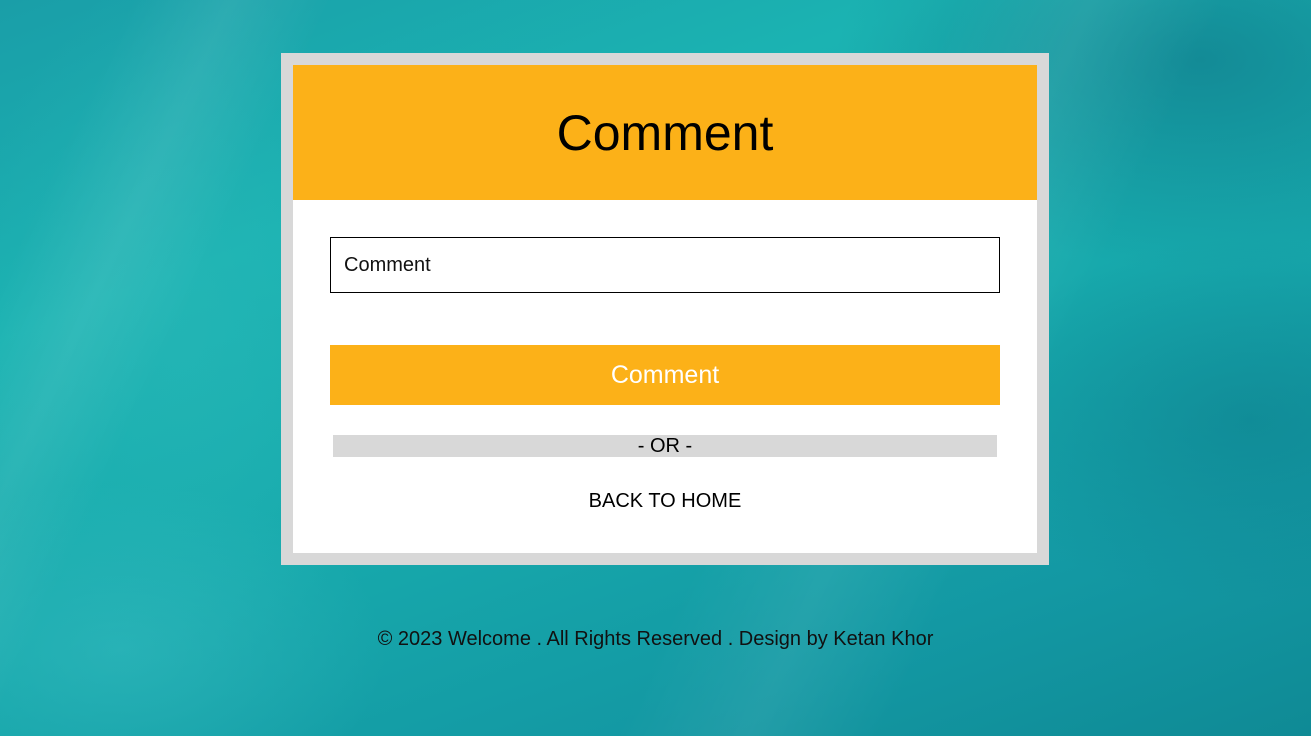 This screenshot has height=736, width=1311. Describe the element at coordinates (665, 265) in the screenshot. I see `comment-input` at that location.